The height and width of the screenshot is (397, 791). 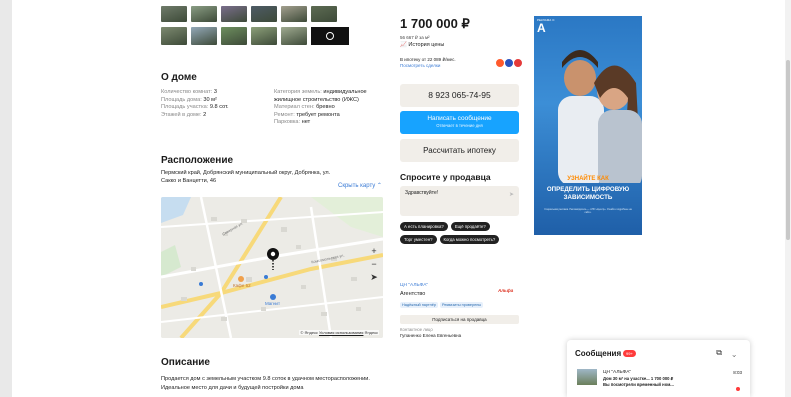 I want to click on fact-label: Площадь участка:, so click(x=185, y=107).